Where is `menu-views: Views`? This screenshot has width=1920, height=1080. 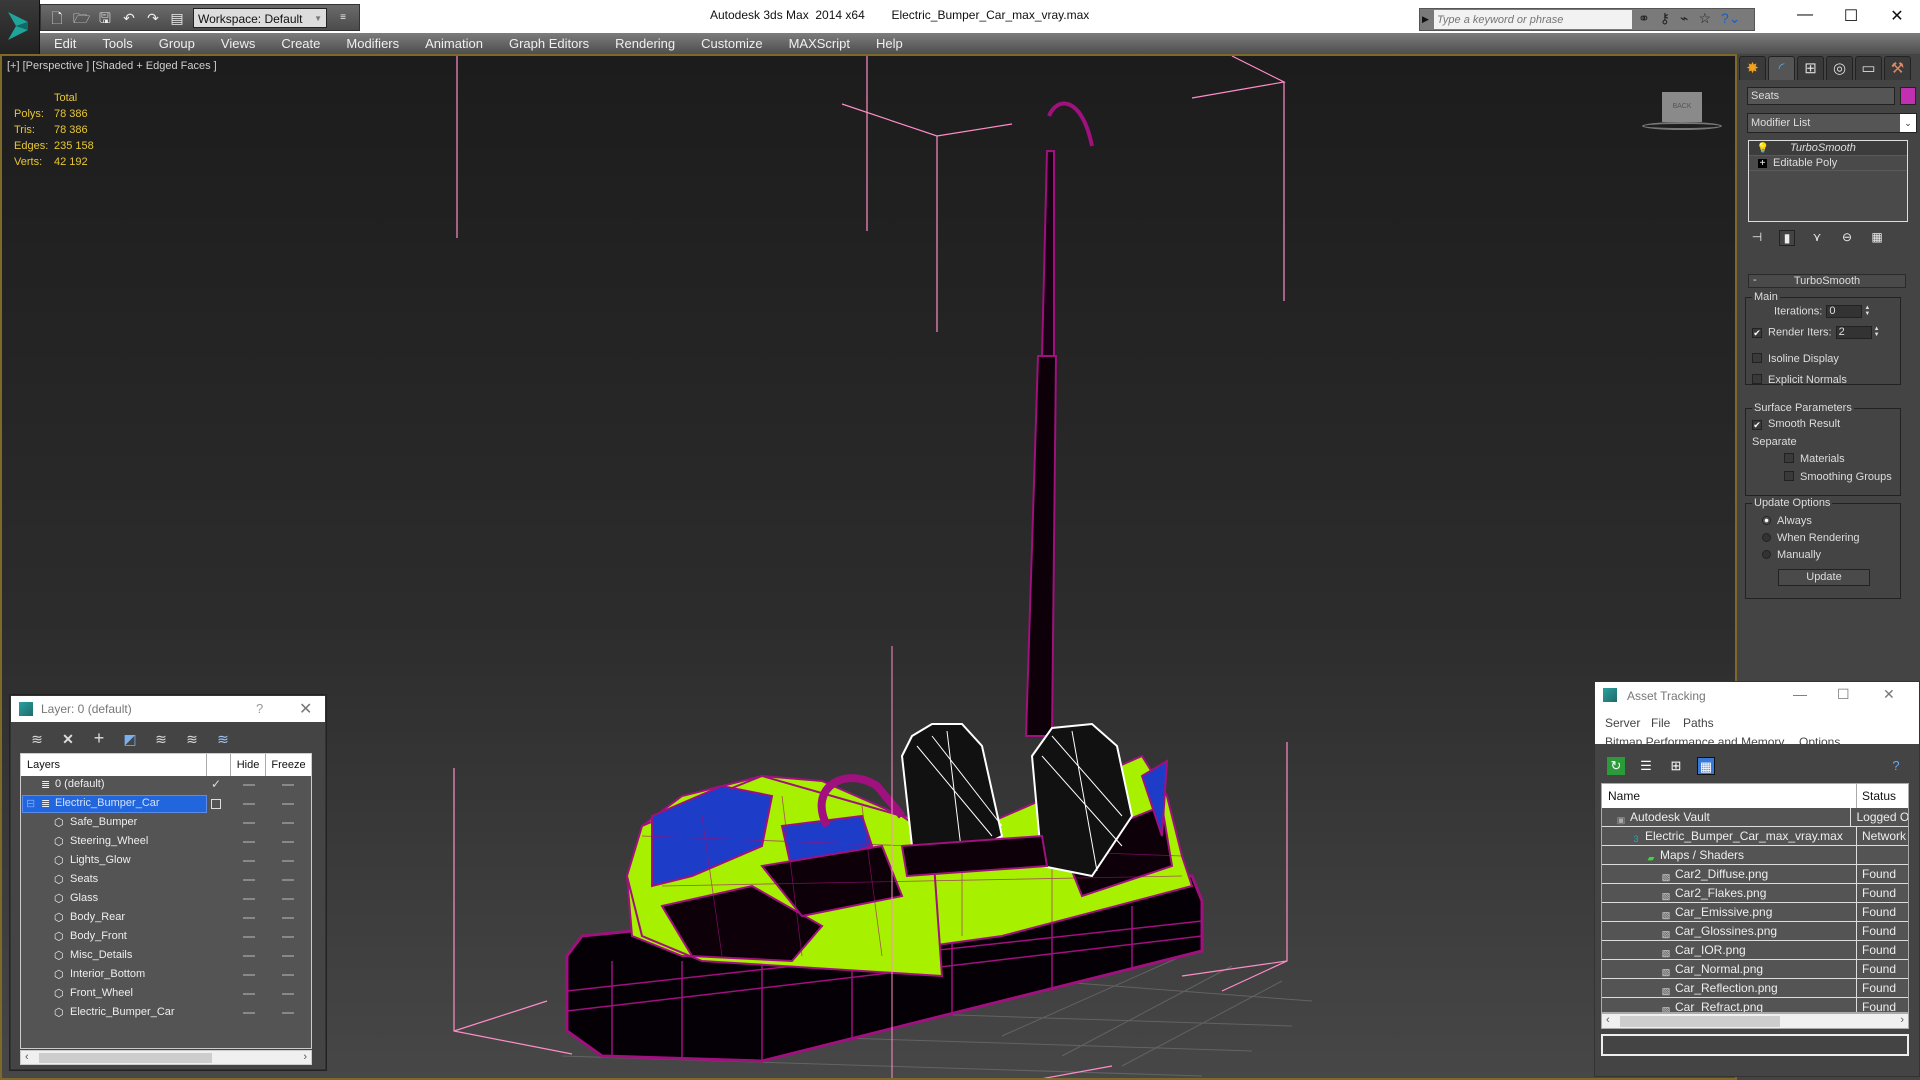 menu-views: Views is located at coordinates (237, 43).